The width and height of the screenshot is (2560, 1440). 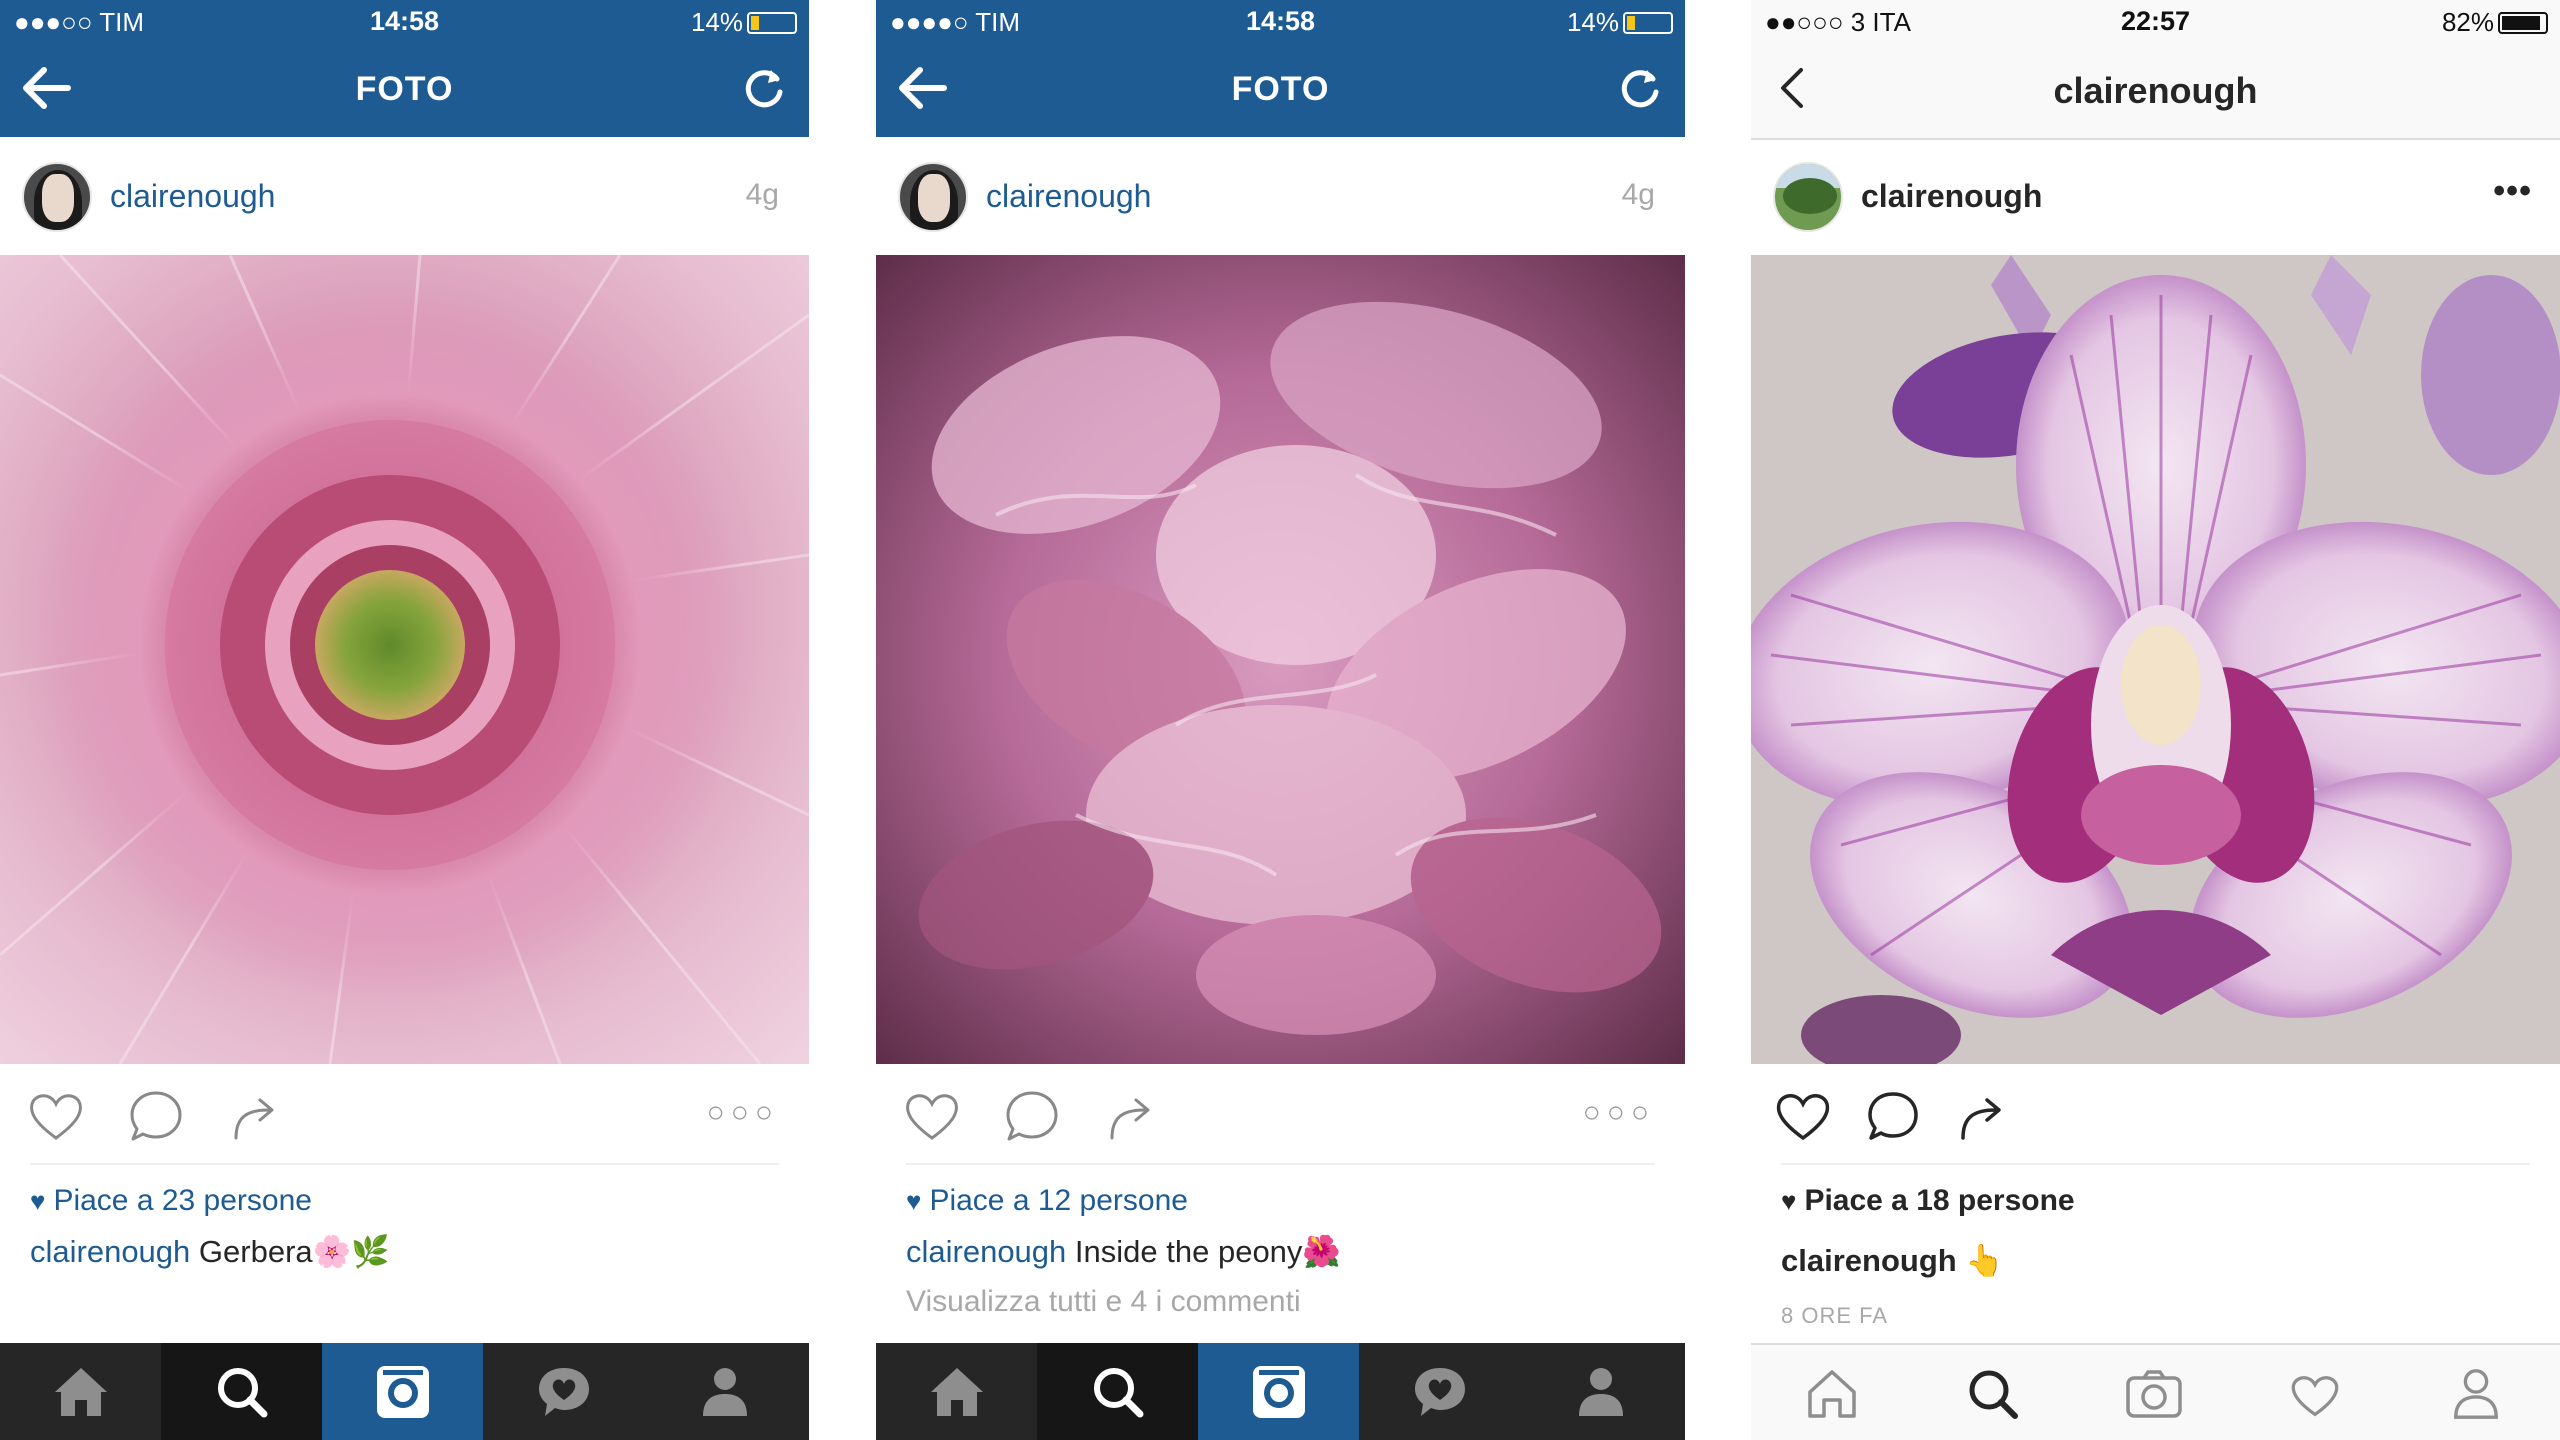 I want to click on clock: 22:57, so click(x=2155, y=21).